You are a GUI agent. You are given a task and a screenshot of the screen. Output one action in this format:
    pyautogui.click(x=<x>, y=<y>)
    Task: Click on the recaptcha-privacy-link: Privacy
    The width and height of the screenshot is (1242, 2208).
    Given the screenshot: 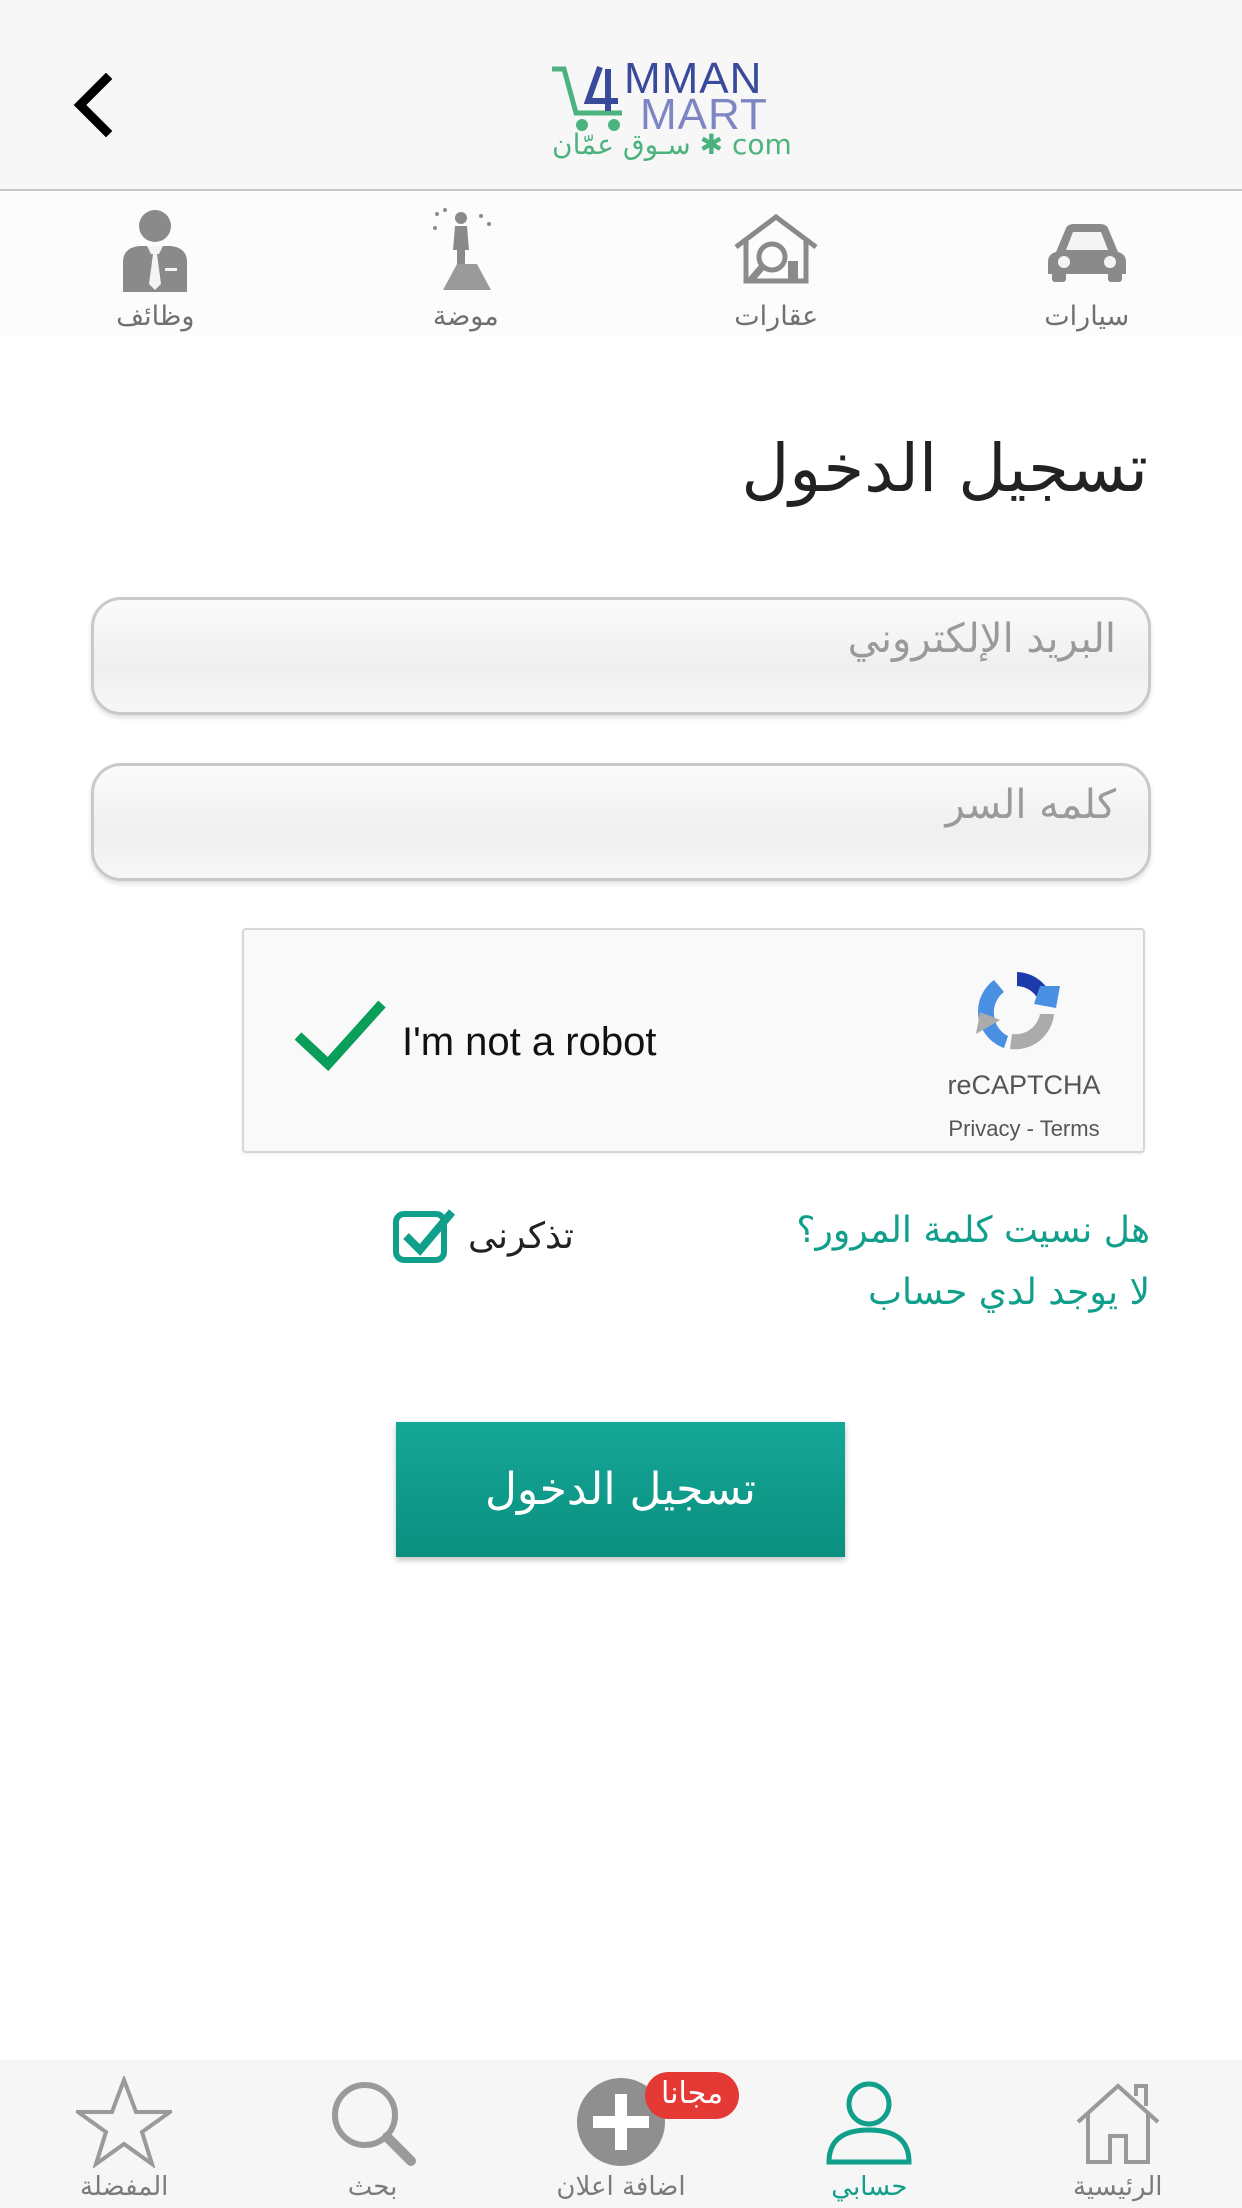 What is the action you would take?
    pyautogui.click(x=984, y=1128)
    